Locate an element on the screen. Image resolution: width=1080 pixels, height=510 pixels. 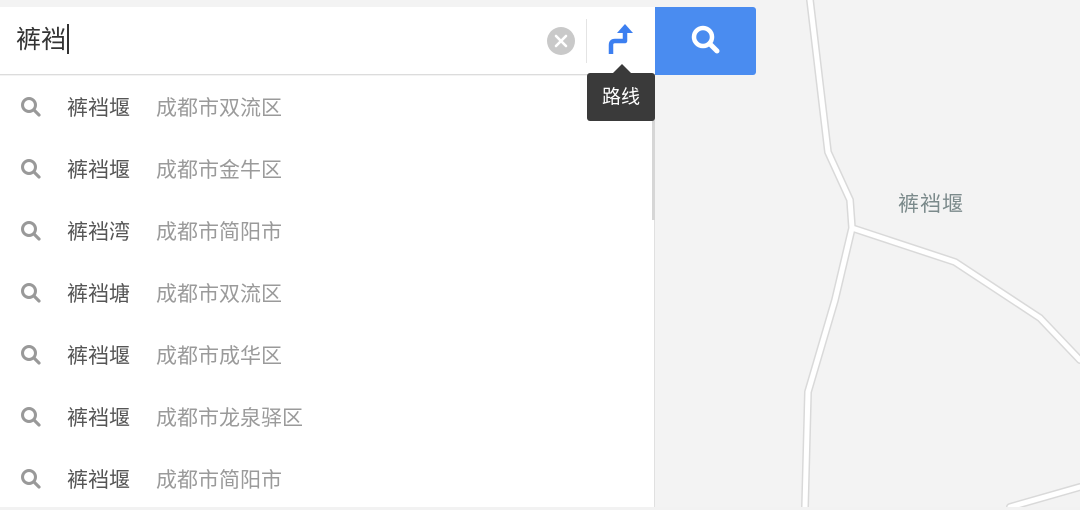
search-input: 裤裆 is located at coordinates (43, 40).